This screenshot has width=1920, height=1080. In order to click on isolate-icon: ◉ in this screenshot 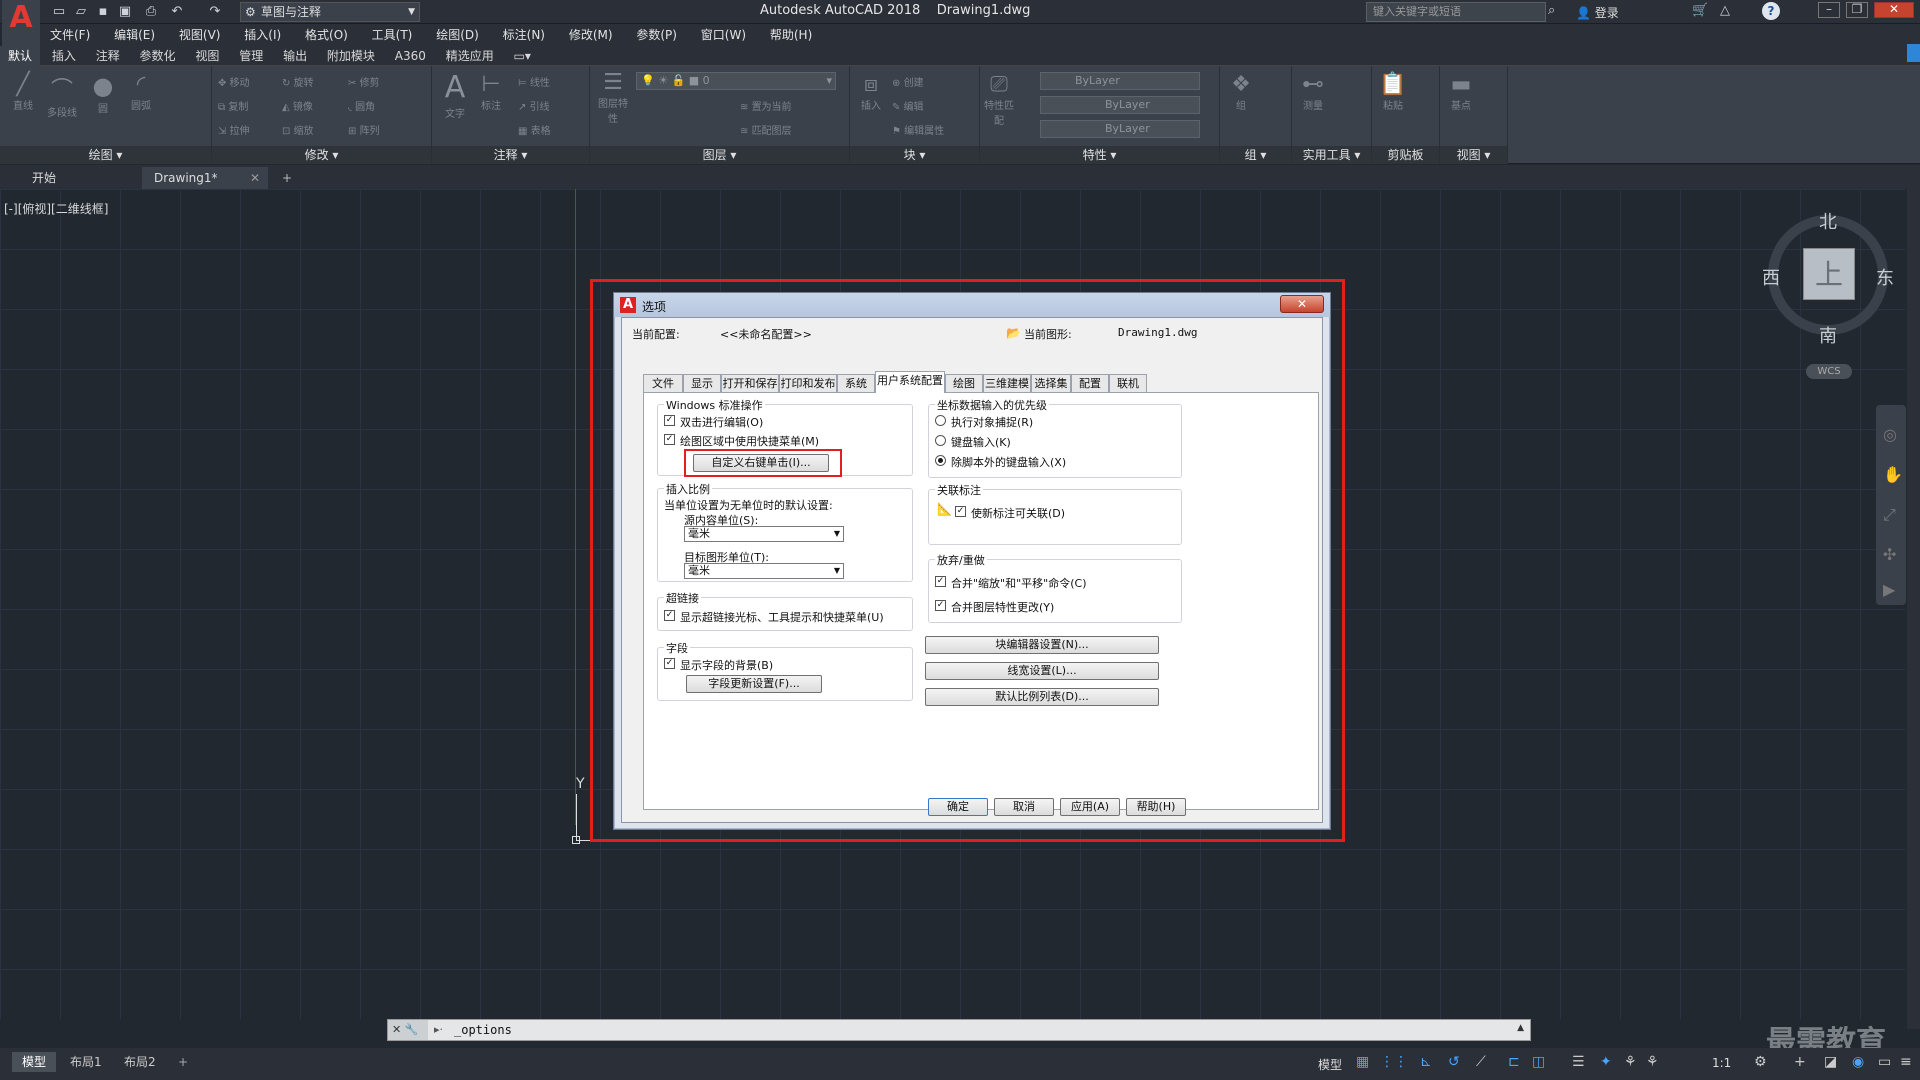, I will do `click(1858, 1062)`.